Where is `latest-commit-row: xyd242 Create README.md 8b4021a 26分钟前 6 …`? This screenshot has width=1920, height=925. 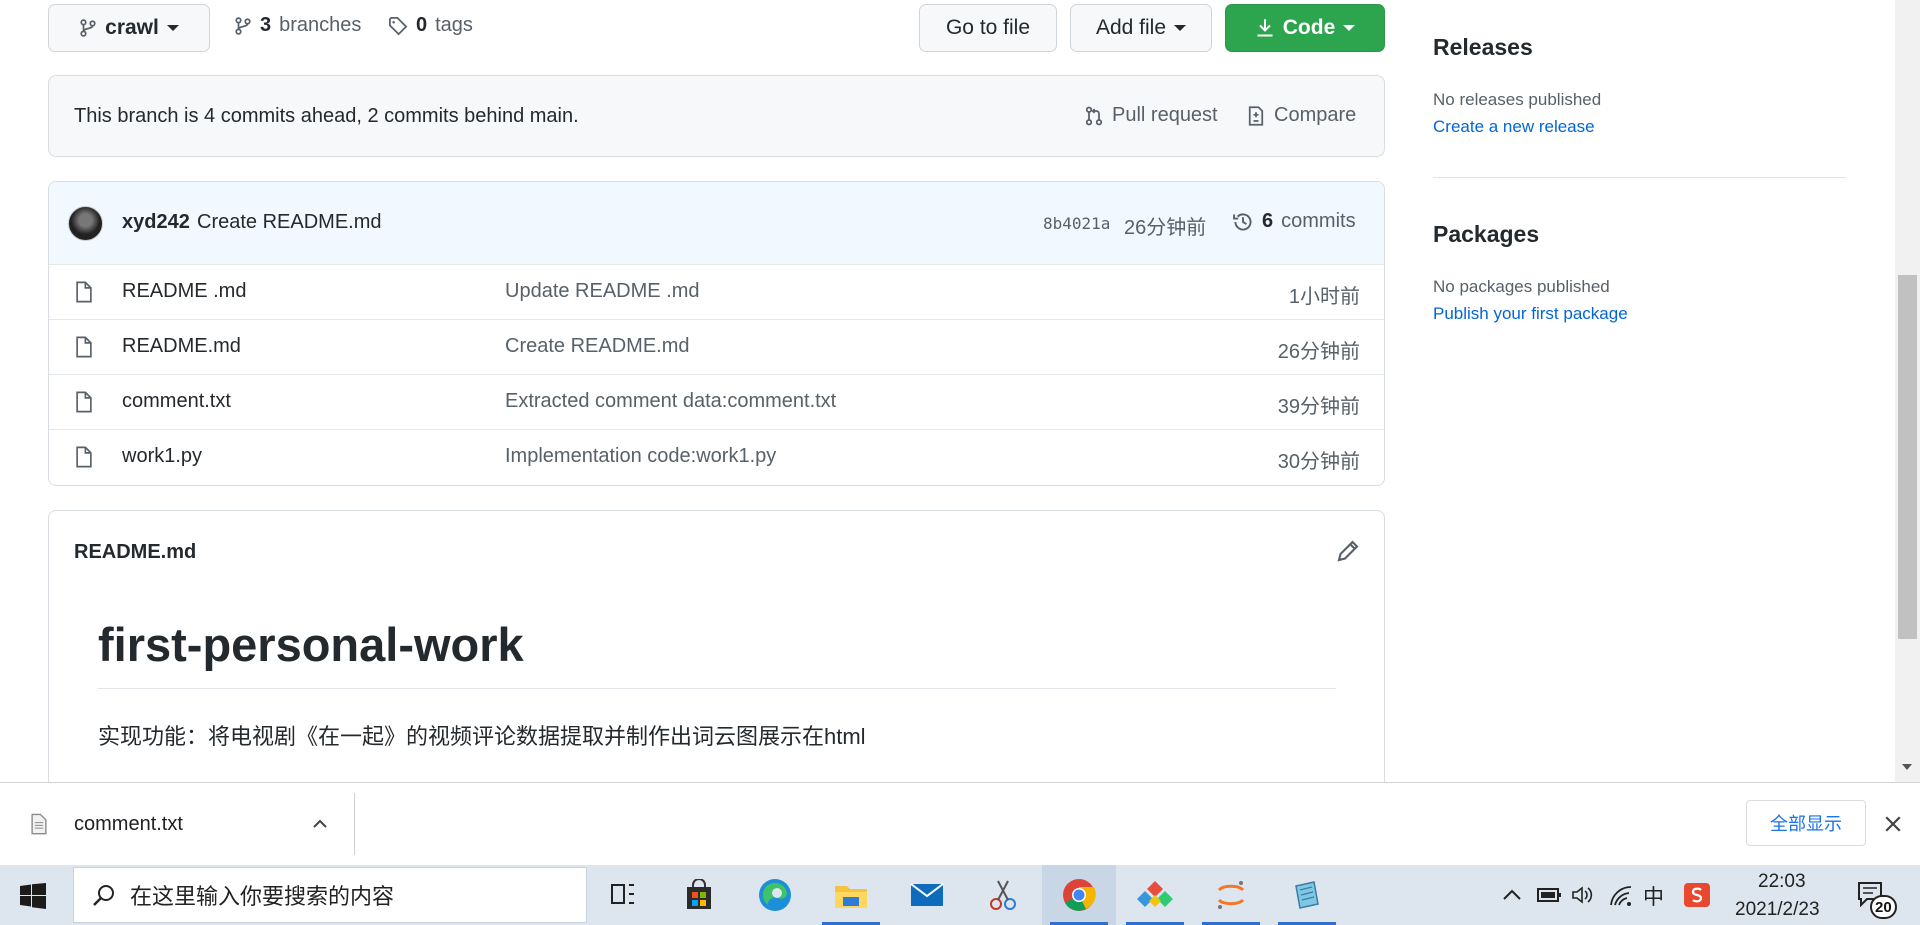
latest-commit-row: xyd242 Create README.md 8b4021a 26分钟前 6 … is located at coordinates (716, 223).